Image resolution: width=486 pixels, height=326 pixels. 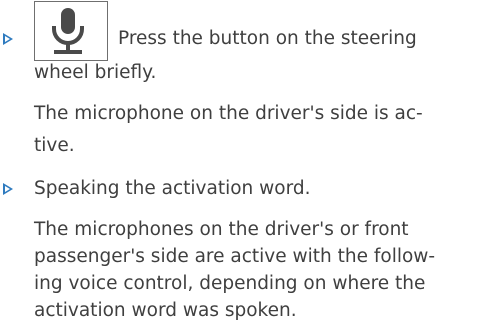 What do you see at coordinates (68, 31) in the screenshot?
I see `microphone-icon` at bounding box center [68, 31].